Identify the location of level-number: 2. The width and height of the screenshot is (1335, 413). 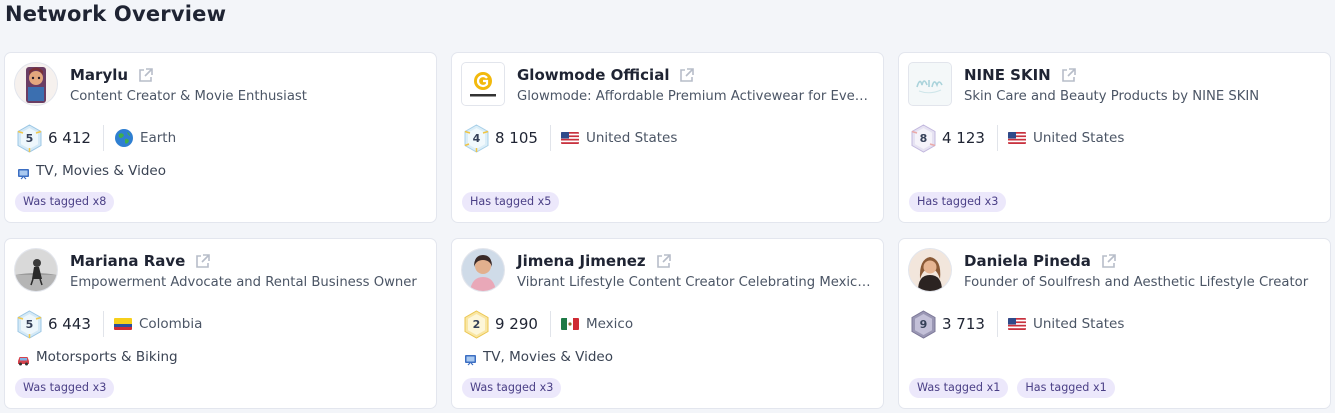
(476, 324).